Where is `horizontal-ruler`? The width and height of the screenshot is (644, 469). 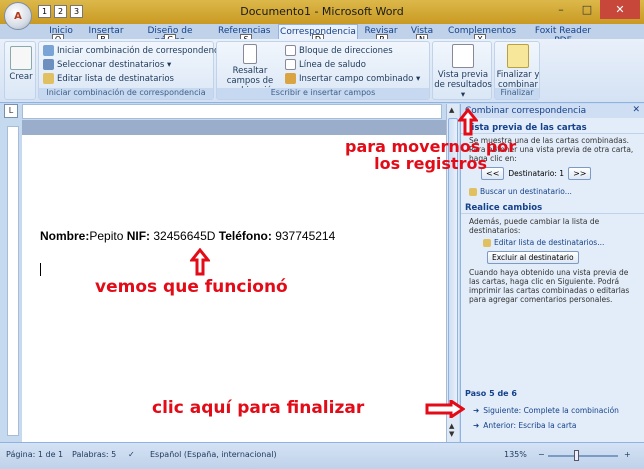
horizontal-ruler is located at coordinates (232, 111).